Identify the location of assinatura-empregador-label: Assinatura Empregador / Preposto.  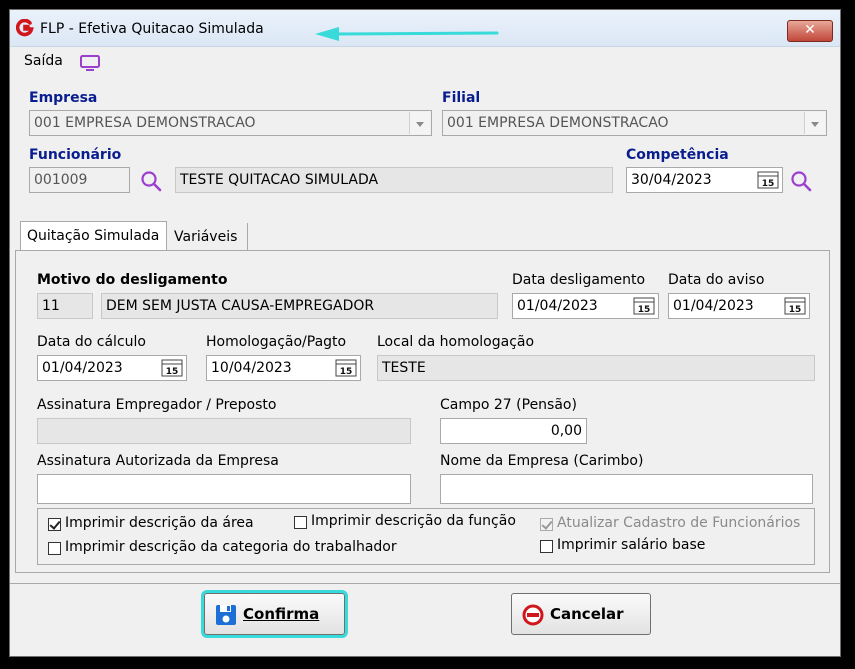
(157, 405).